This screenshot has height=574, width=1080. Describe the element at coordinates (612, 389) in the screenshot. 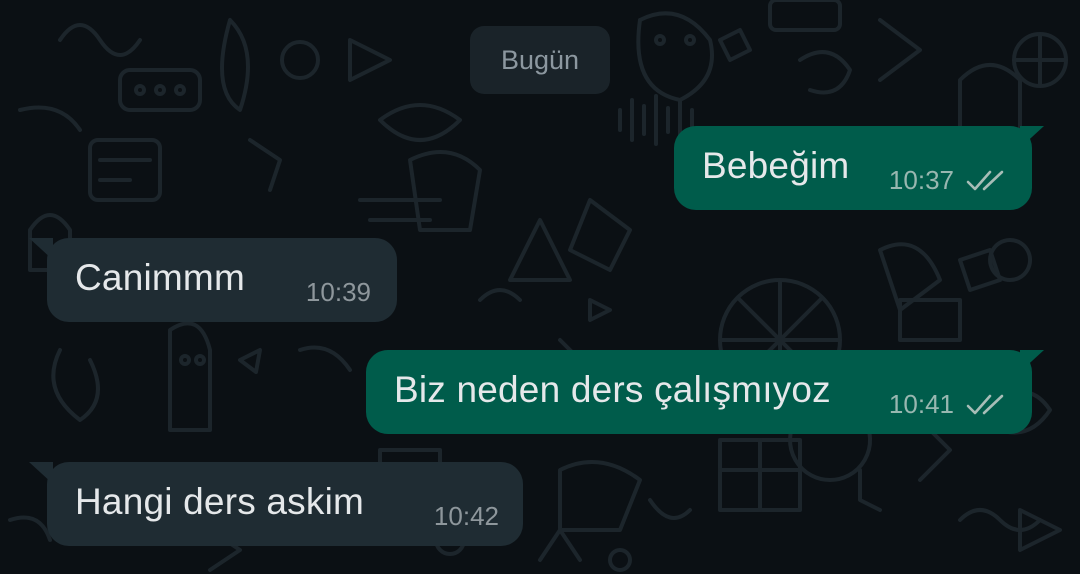

I see `message-text: Biz neden ders çalışmıyoz` at that location.